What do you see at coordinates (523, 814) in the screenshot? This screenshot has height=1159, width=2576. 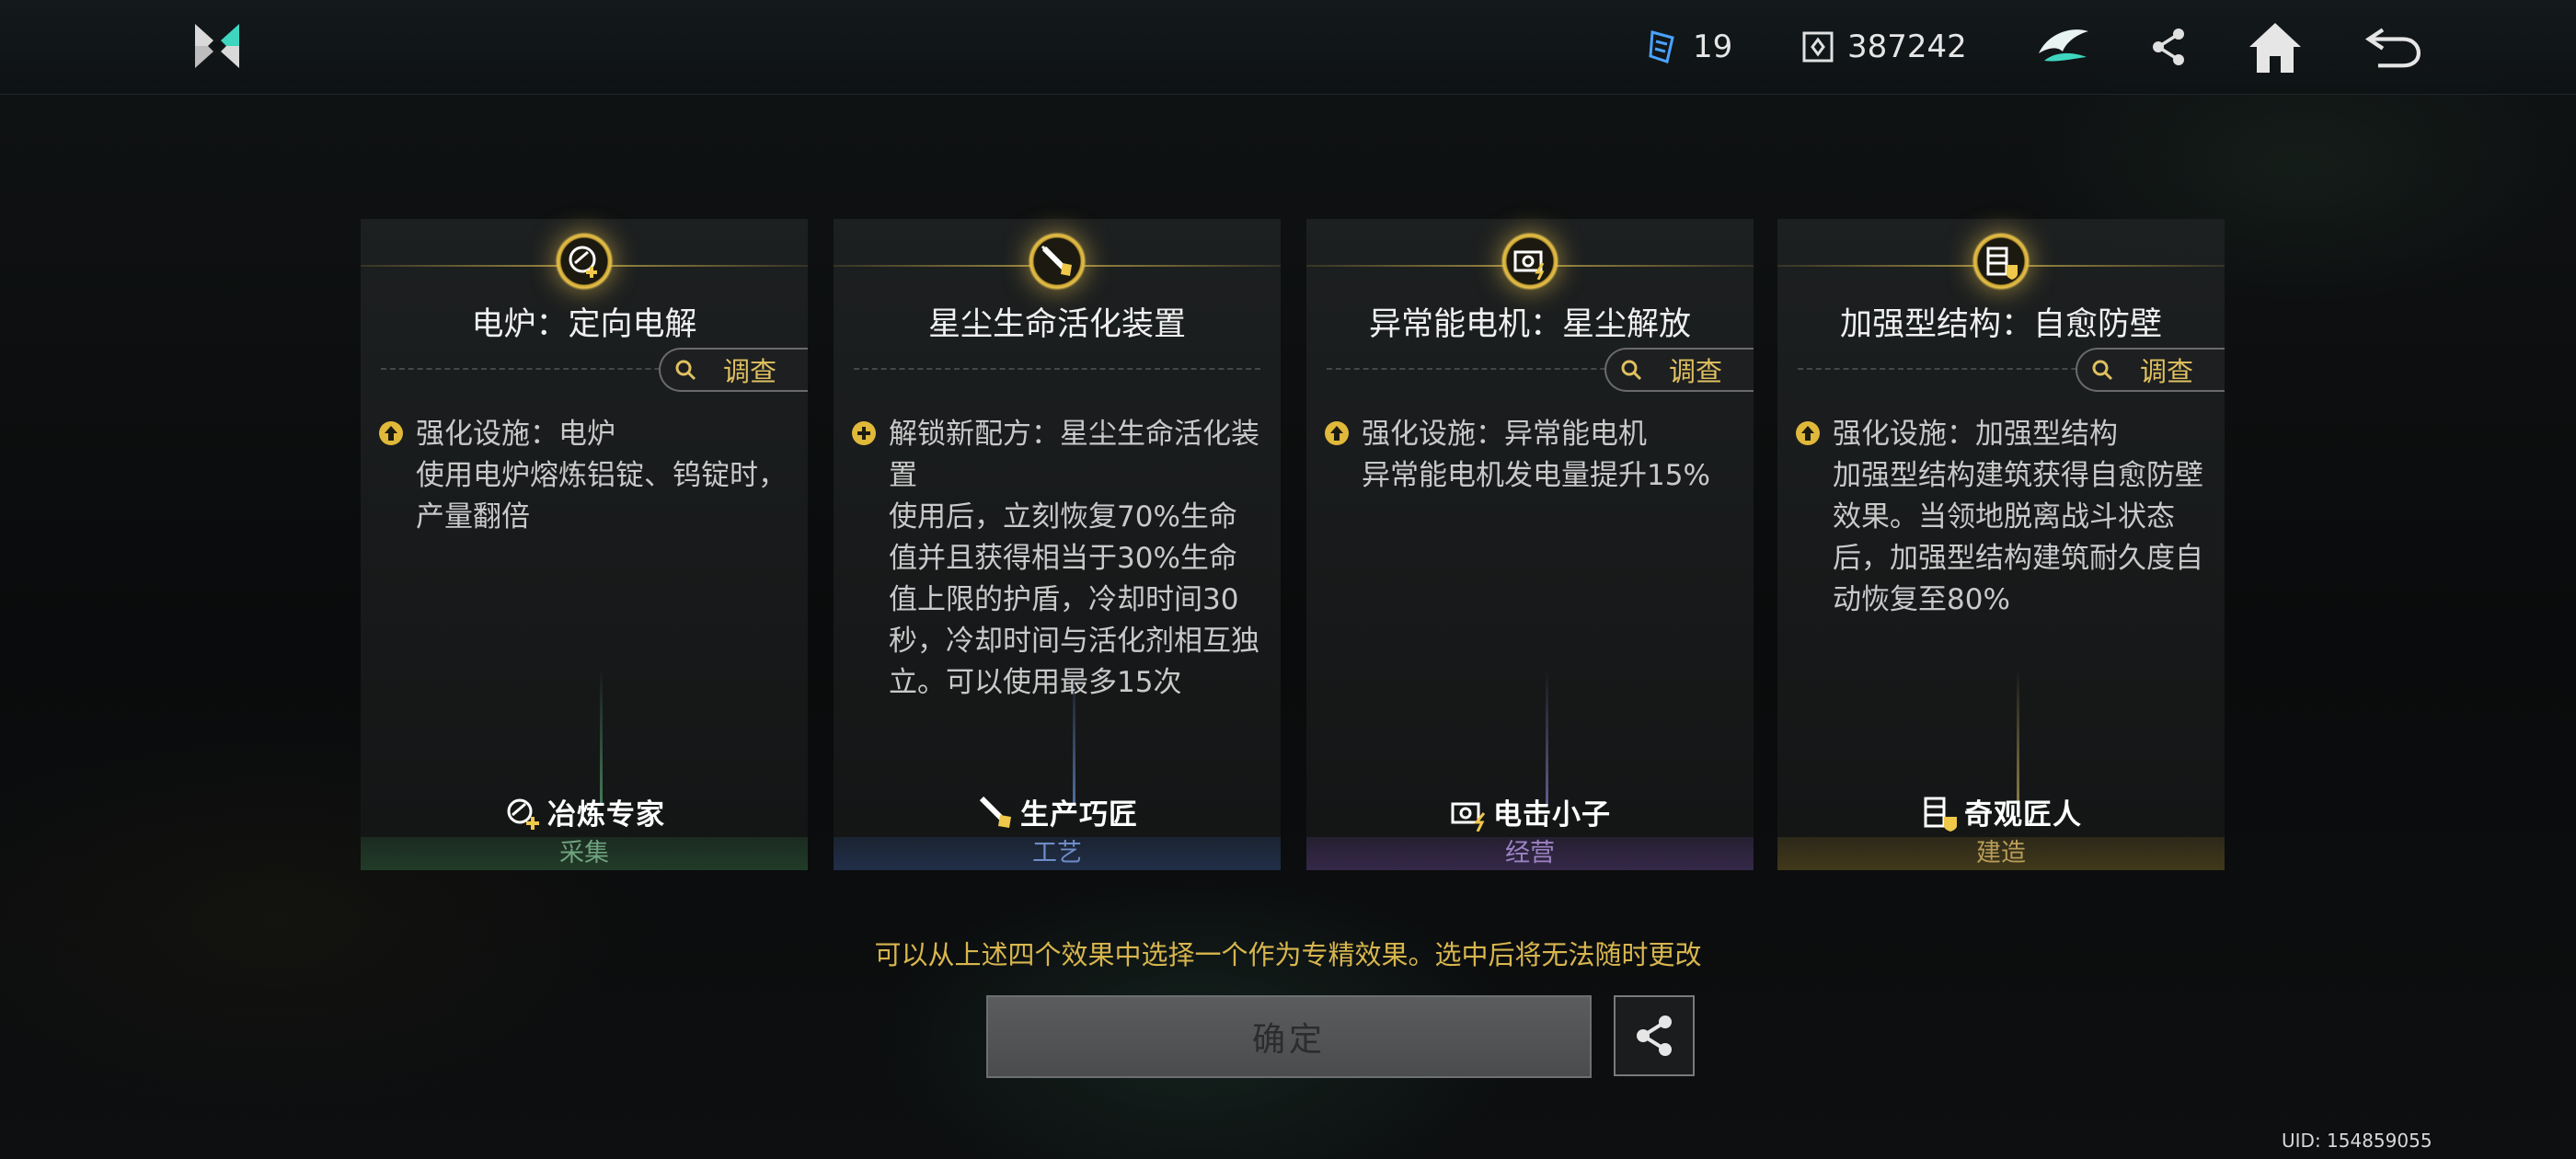 I see `smelter-role-icon` at bounding box center [523, 814].